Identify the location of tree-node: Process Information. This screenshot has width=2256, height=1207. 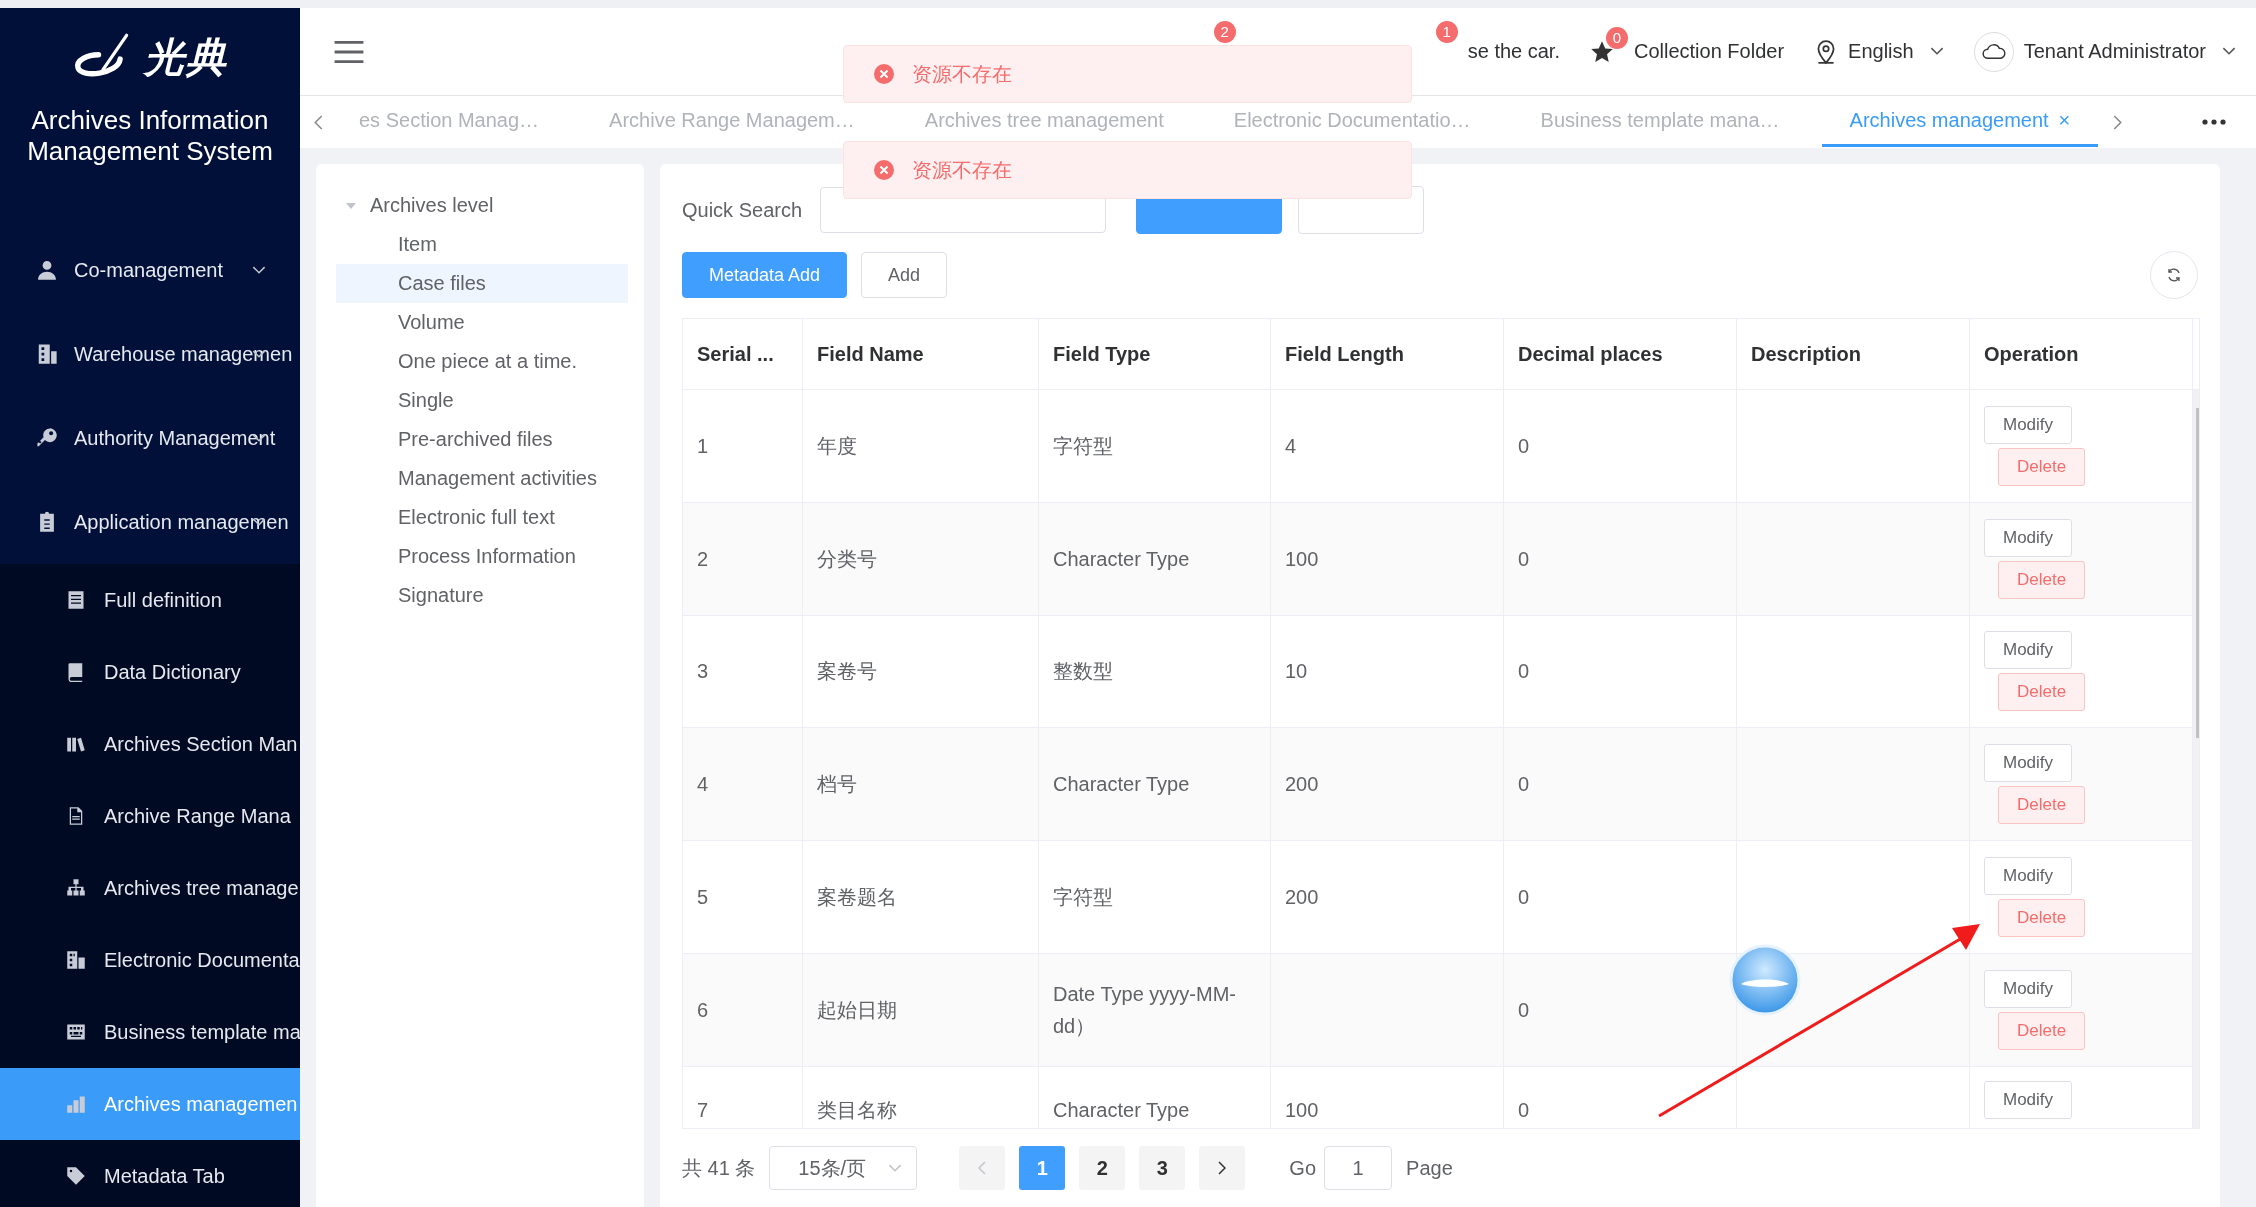
(482, 556).